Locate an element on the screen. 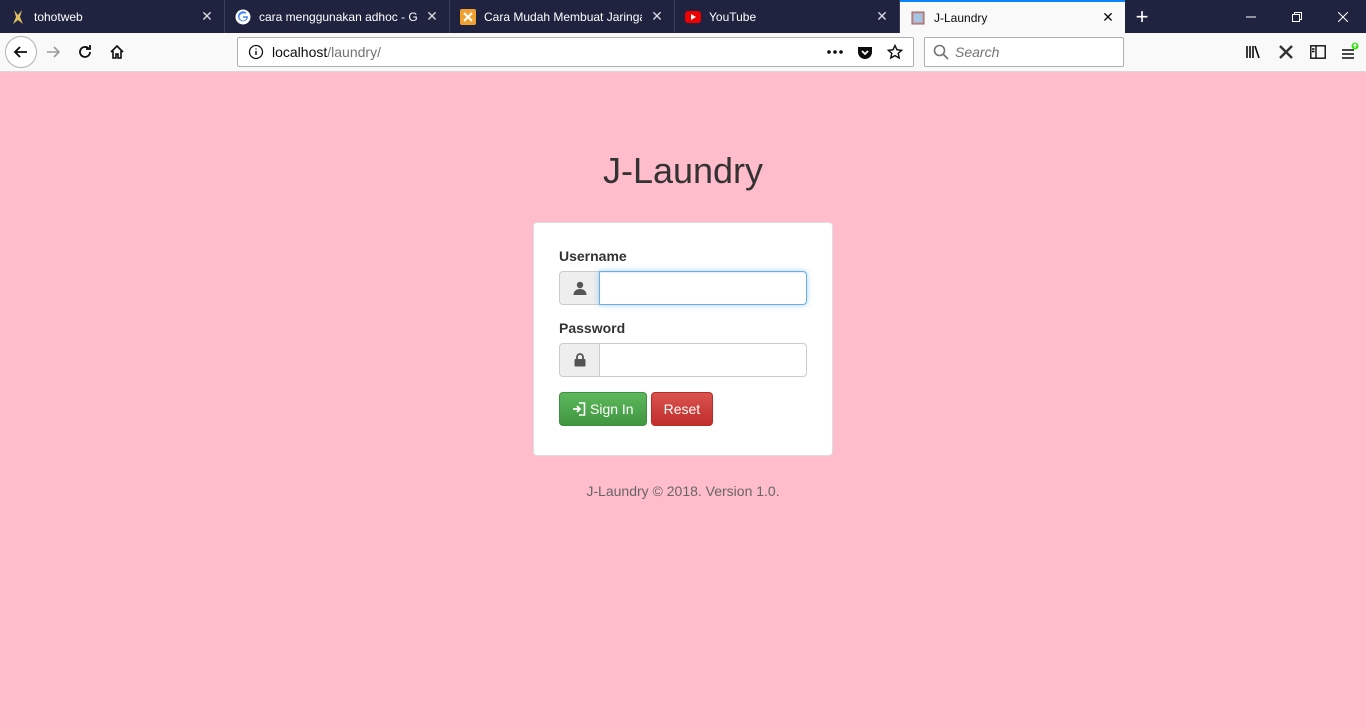 The width and height of the screenshot is (1366, 728). pocket-icon is located at coordinates (865, 53).